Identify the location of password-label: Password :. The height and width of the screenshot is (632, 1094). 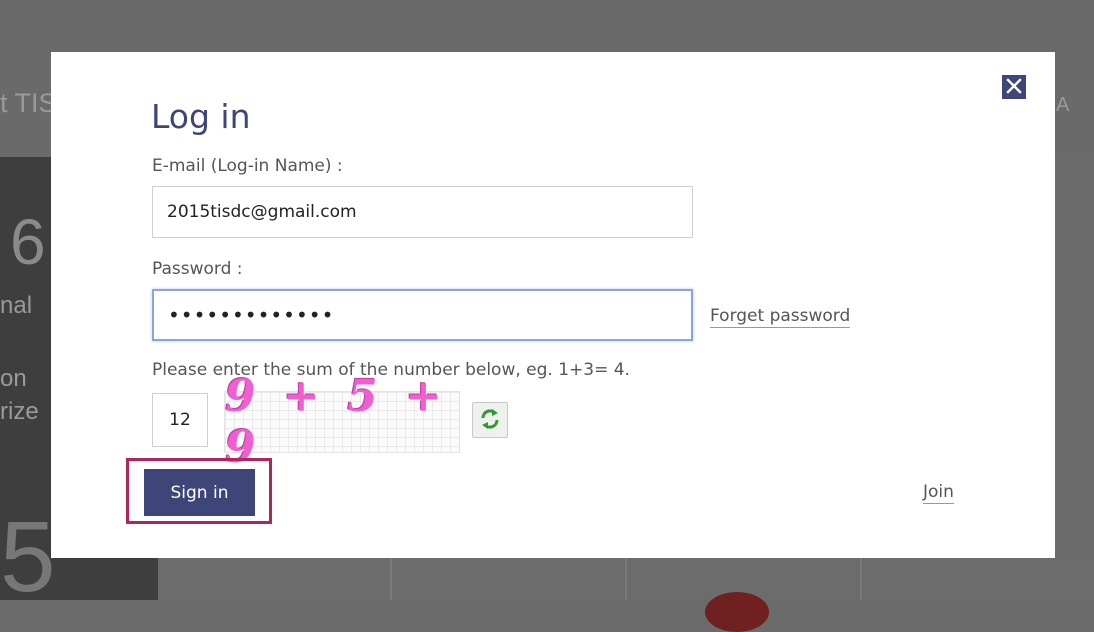
(197, 269).